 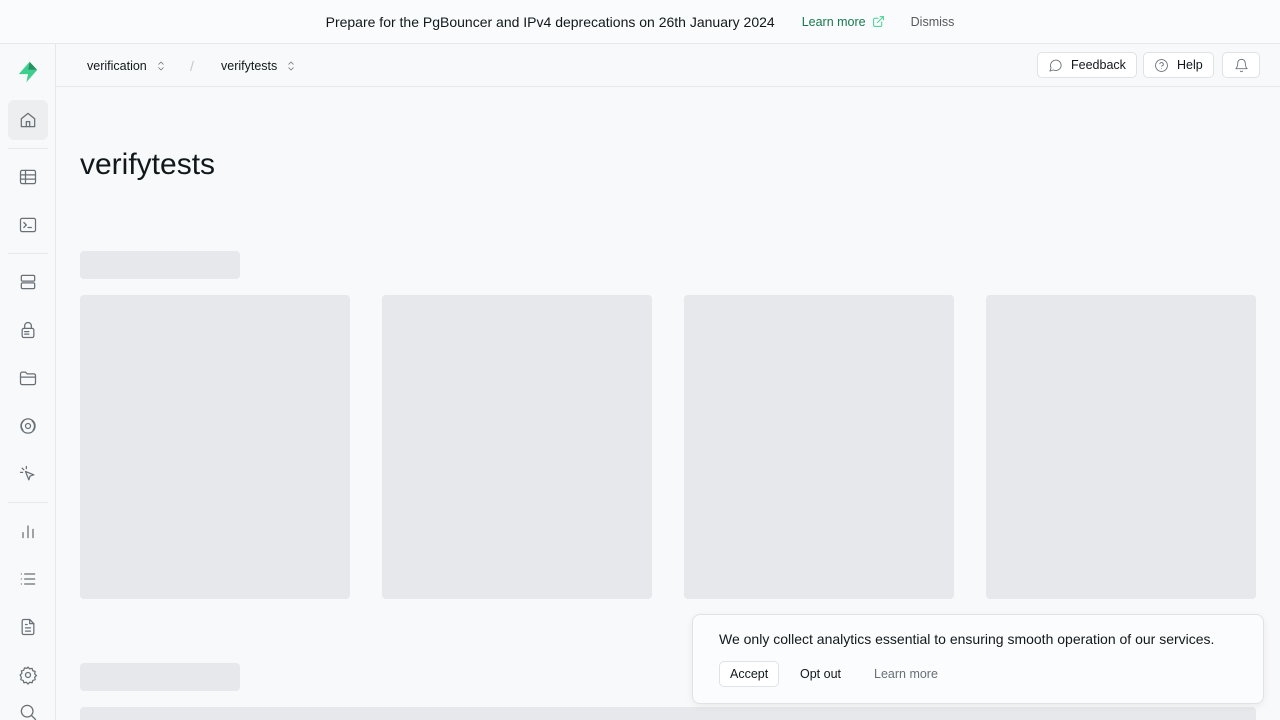 I want to click on page-title: verifytests, so click(x=148, y=164).